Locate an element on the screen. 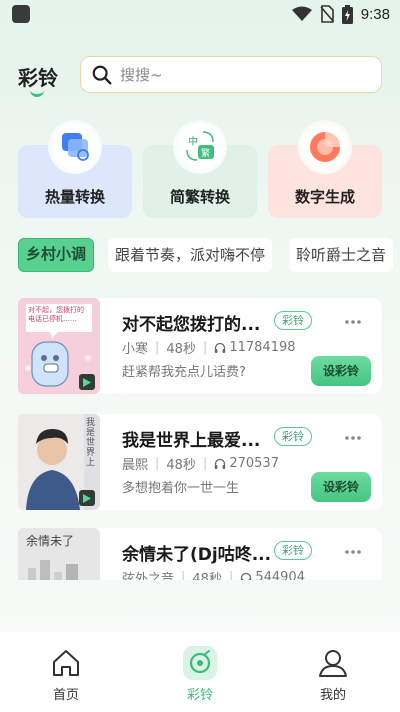 Image resolution: width=400 pixels, height=712 pixels. no-sim-icon is located at coordinates (327, 14).